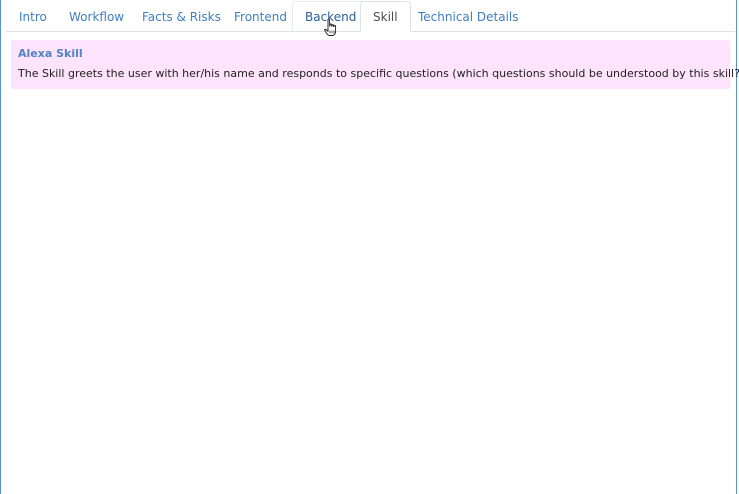 The image size is (739, 494). I want to click on tab-intro: Intro, so click(33, 16).